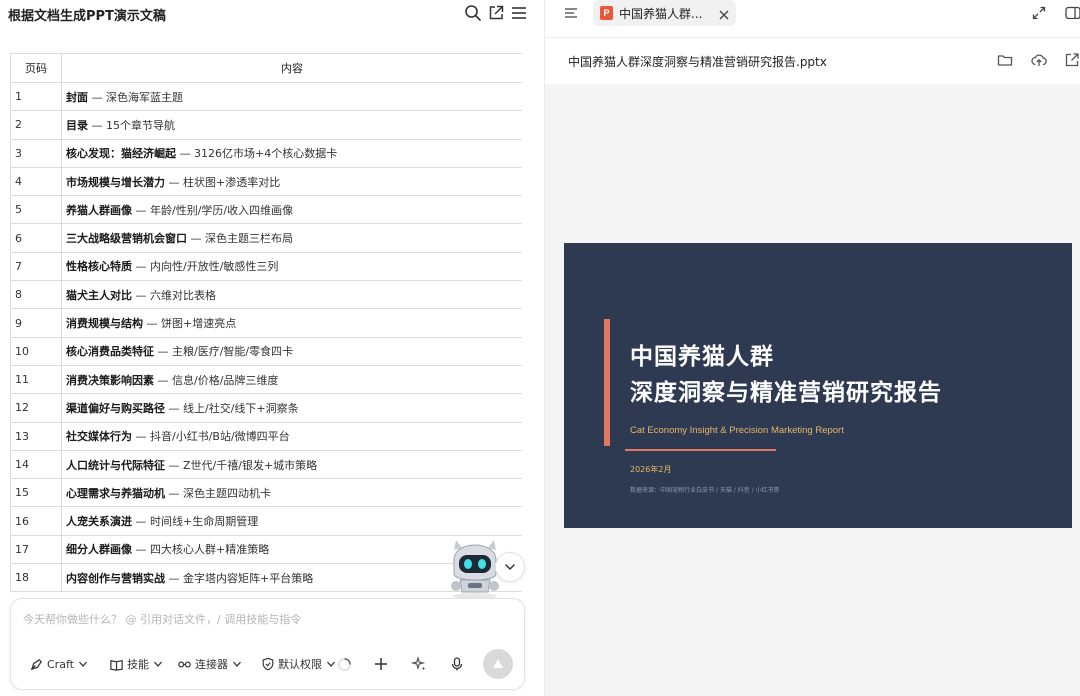  I want to click on page-number-cell: 5, so click(36, 210).